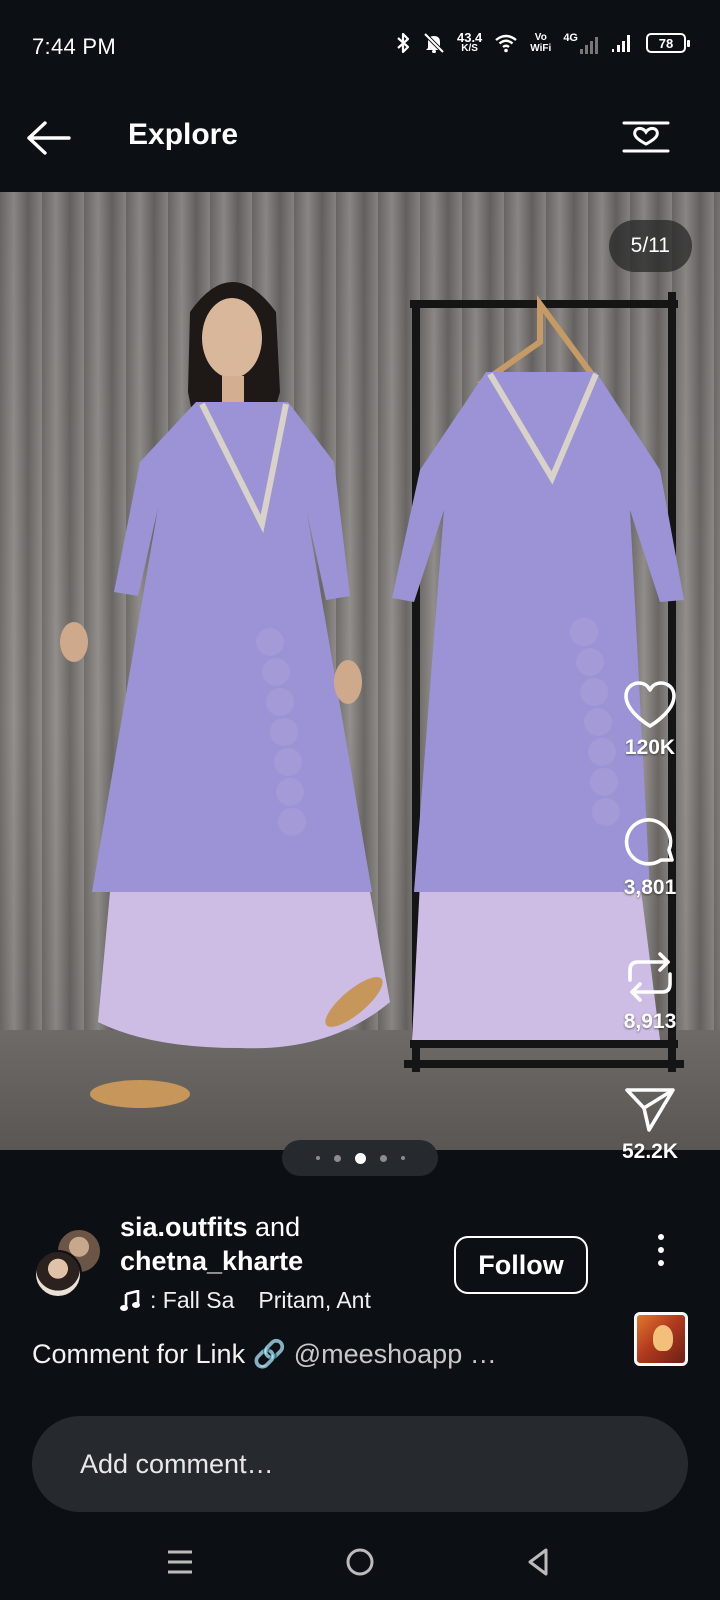  Describe the element at coordinates (521, 1265) in the screenshot. I see `follow-button: Follow` at that location.